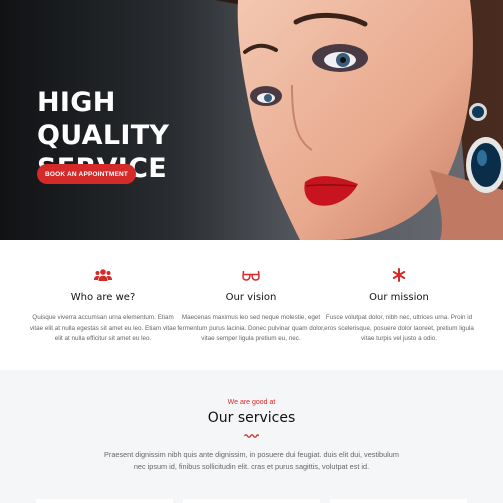  I want to click on feature-title: Our vision, so click(251, 297).